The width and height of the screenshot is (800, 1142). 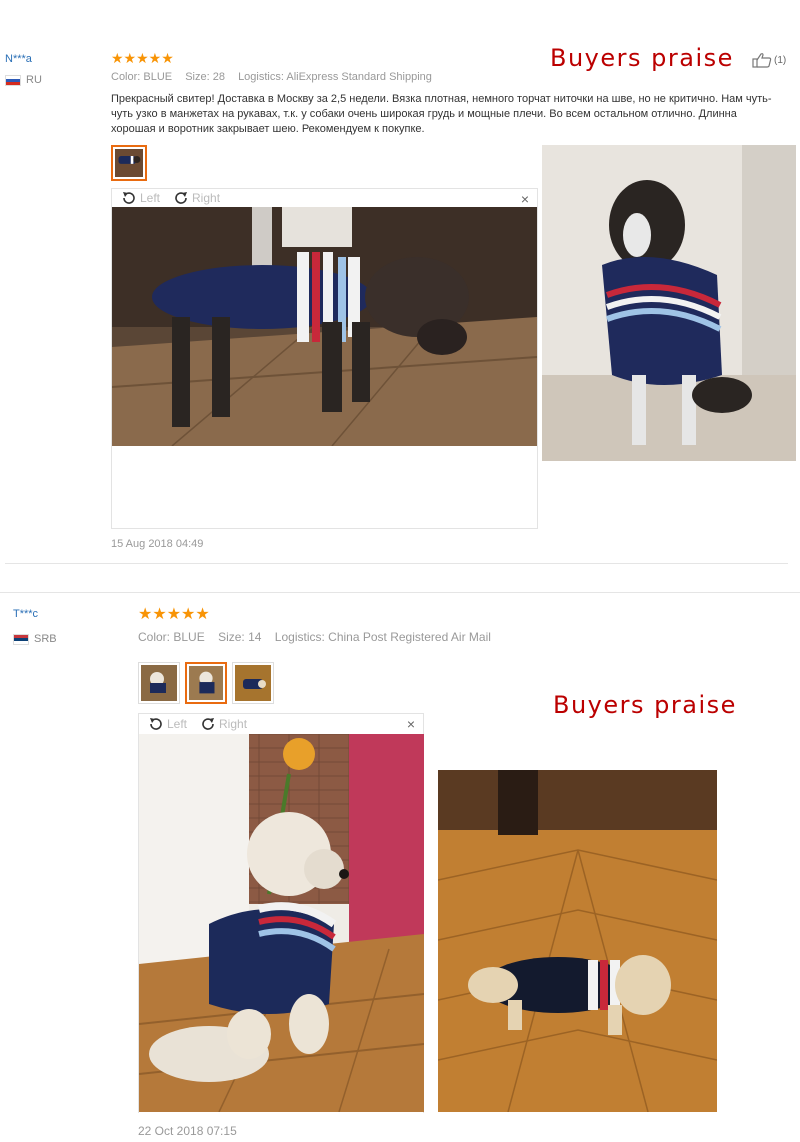 I want to click on like-icon, so click(x=762, y=60).